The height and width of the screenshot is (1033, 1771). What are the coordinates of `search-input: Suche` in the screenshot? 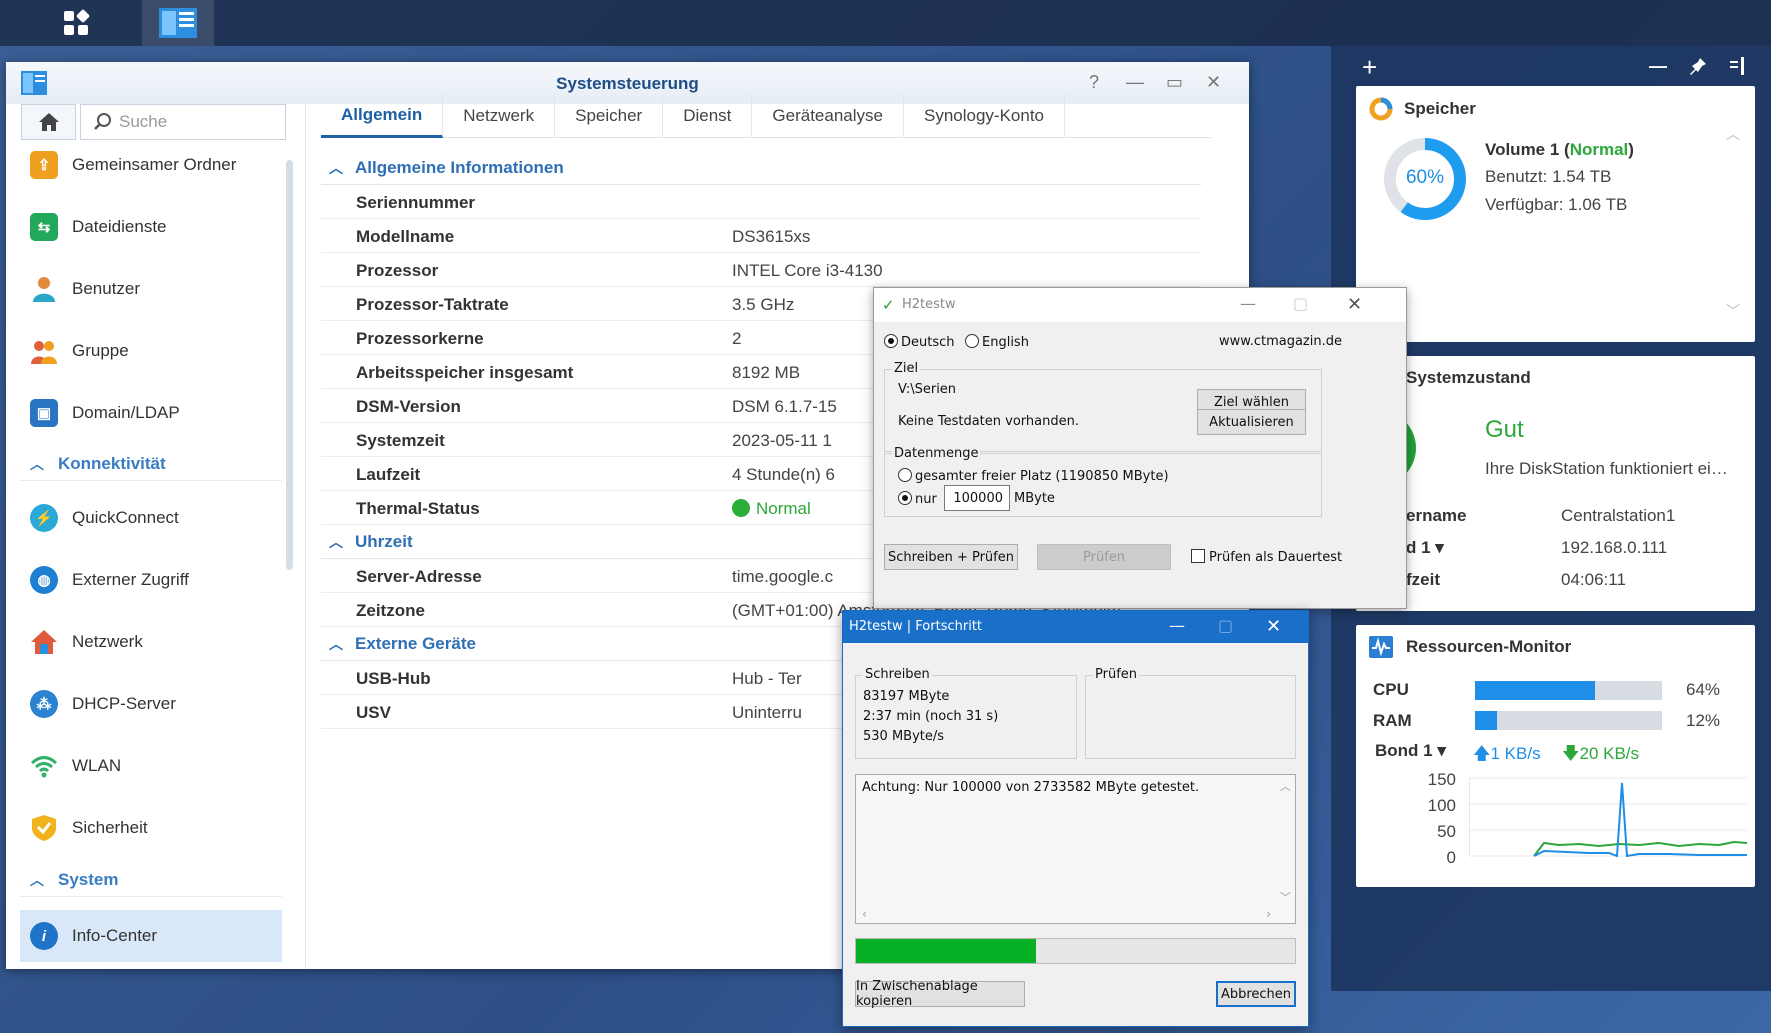 It's located at (183, 122).